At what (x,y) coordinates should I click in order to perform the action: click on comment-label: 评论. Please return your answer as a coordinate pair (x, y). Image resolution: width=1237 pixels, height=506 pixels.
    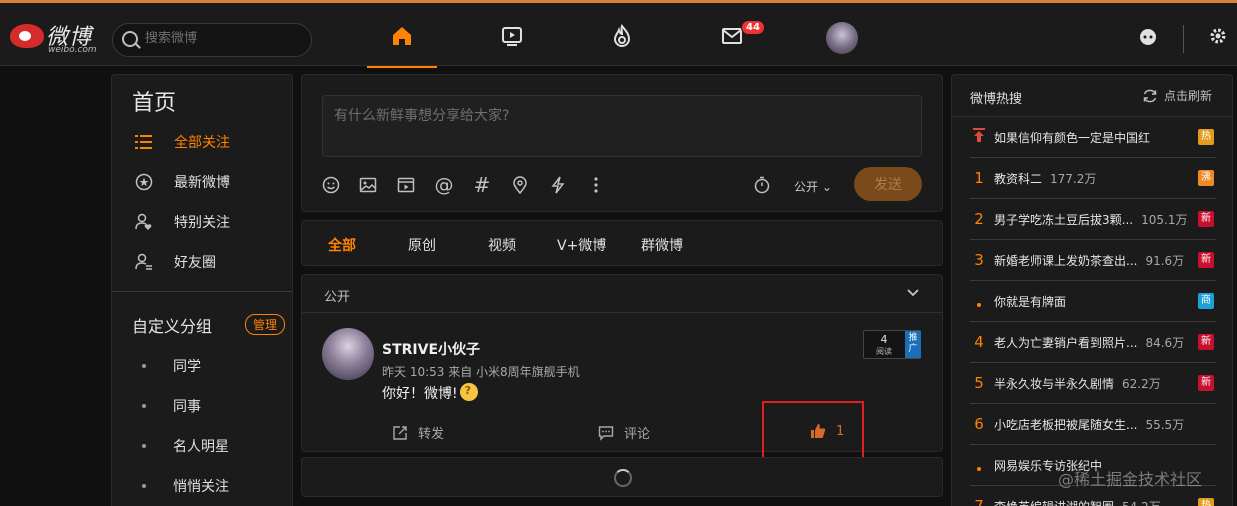
    Looking at the image, I should click on (637, 434).